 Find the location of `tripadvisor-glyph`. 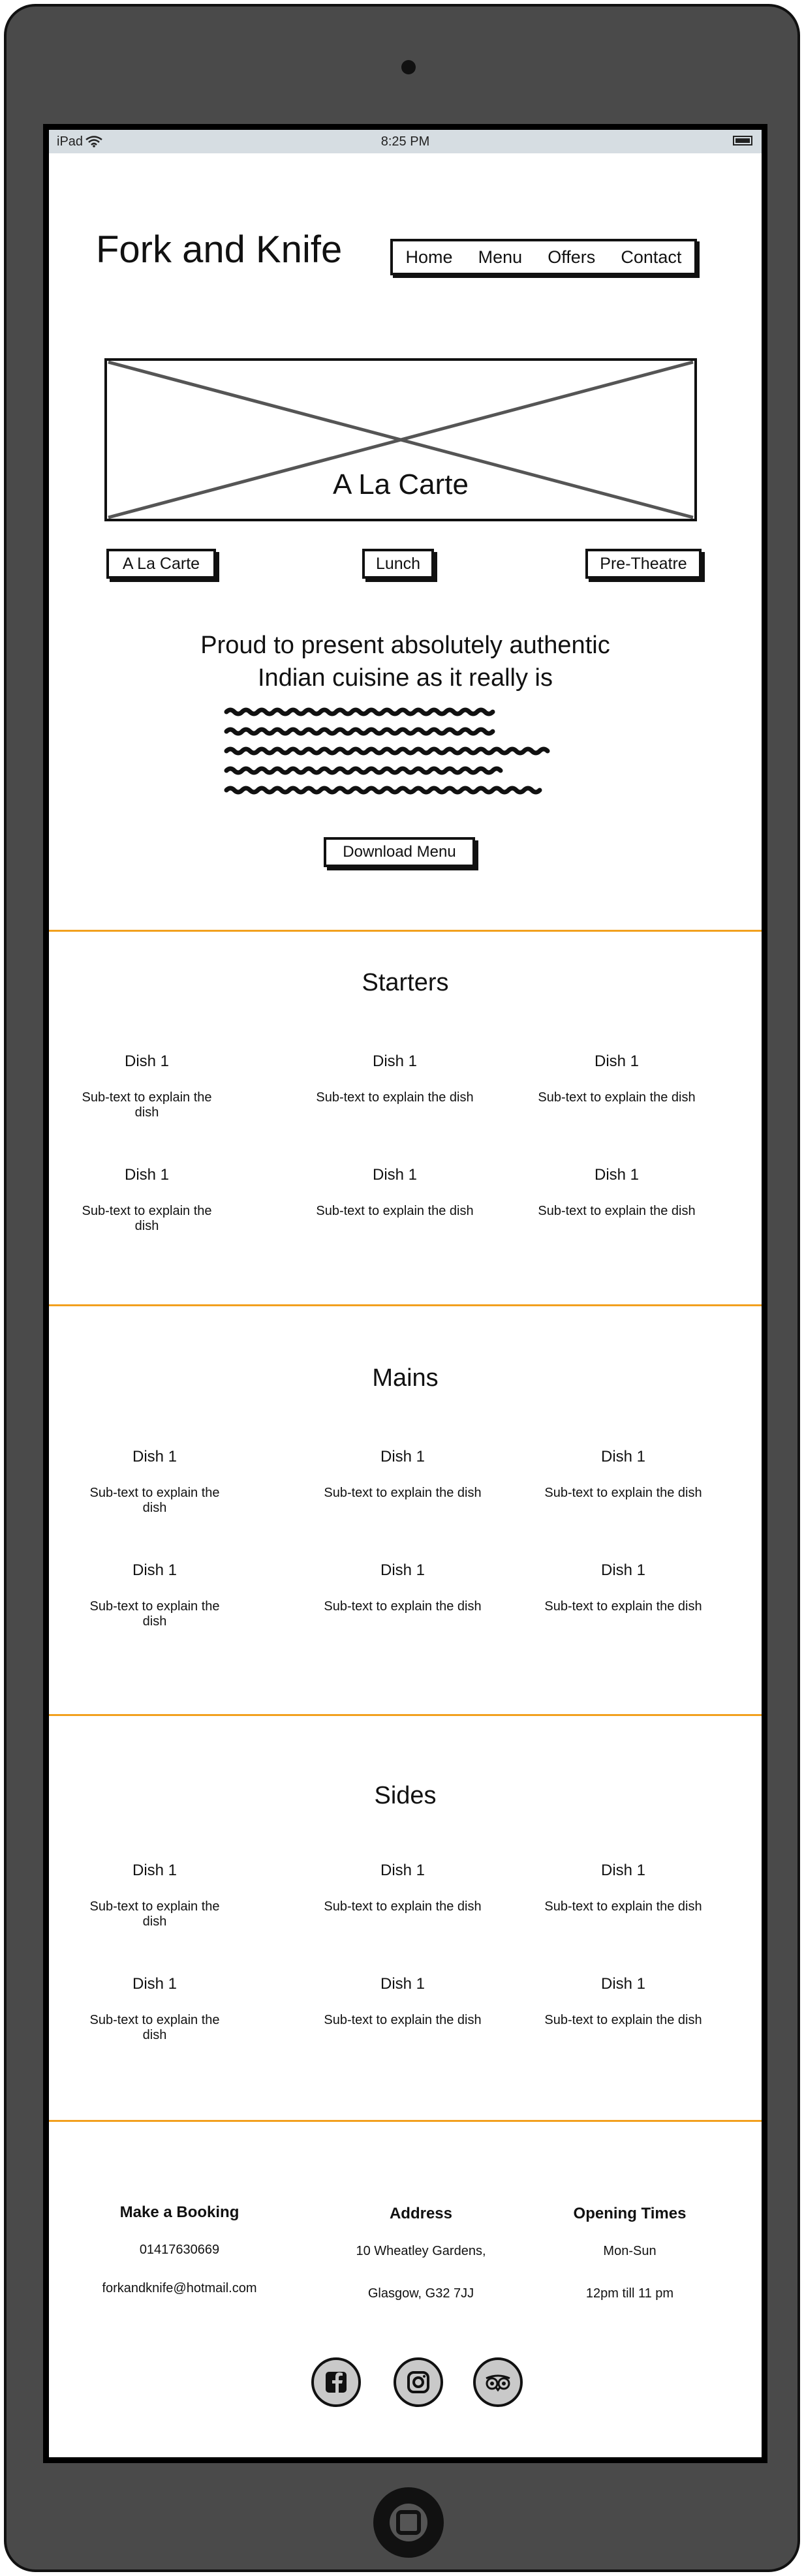

tripadvisor-glyph is located at coordinates (498, 2383).